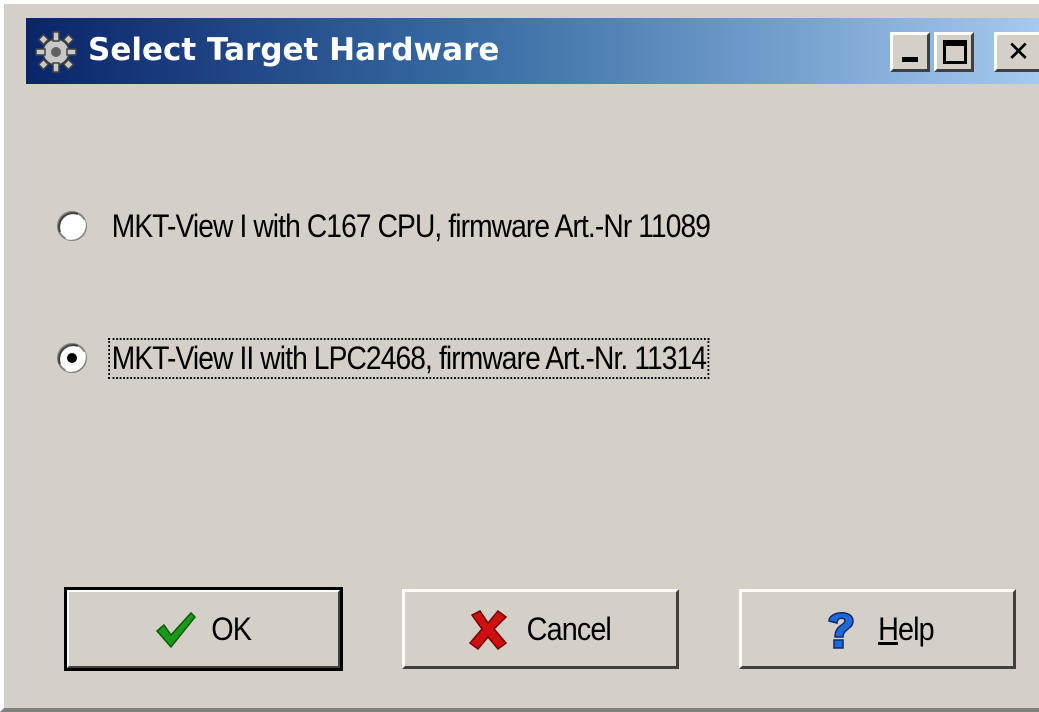 This screenshot has width=1039, height=712. I want to click on help-label: Help, so click(906, 629).